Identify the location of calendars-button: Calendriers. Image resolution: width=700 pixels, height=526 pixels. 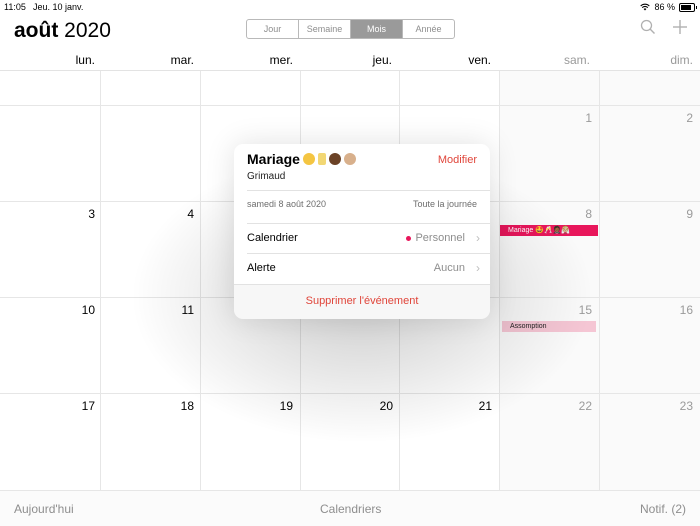
(350, 509).